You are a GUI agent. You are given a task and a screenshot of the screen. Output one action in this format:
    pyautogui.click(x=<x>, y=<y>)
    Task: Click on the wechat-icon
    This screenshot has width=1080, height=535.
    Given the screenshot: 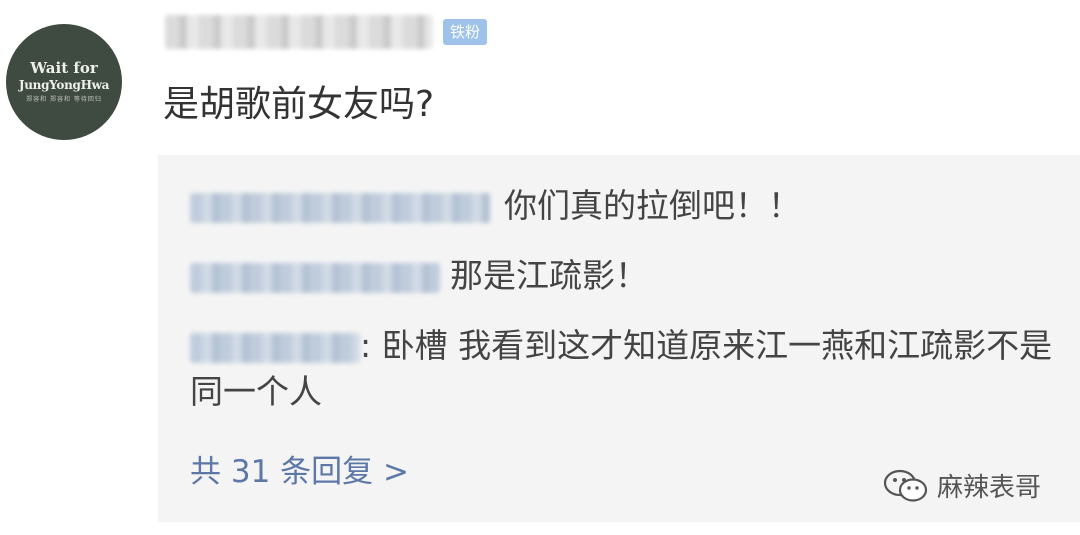 What is the action you would take?
    pyautogui.click(x=905, y=485)
    